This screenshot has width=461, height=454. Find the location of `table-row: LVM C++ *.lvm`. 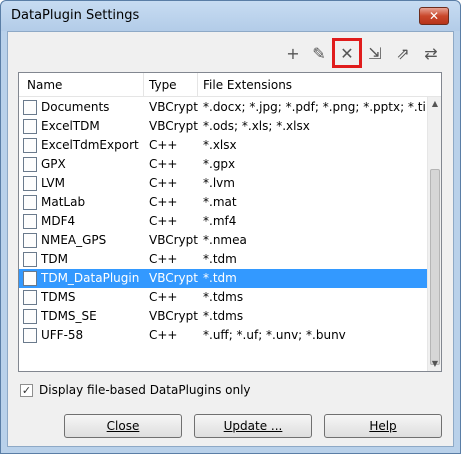

table-row: LVM C++ *.lvm is located at coordinates (223, 183).